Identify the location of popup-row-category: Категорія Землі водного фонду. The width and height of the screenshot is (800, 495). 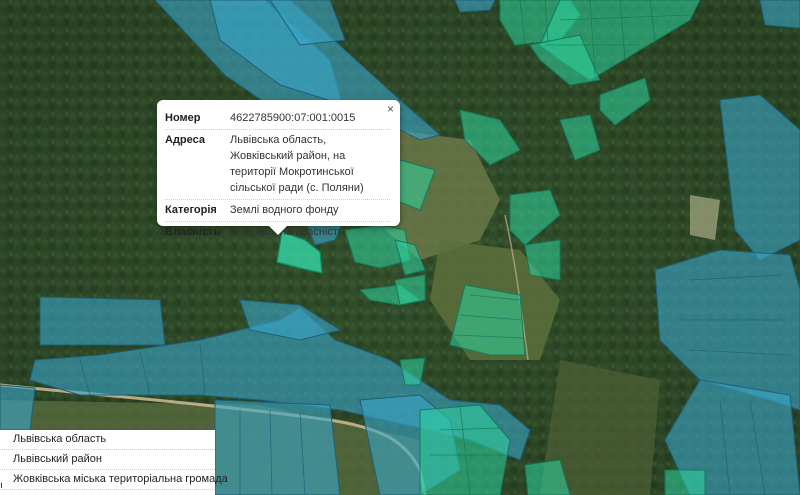
(277, 211).